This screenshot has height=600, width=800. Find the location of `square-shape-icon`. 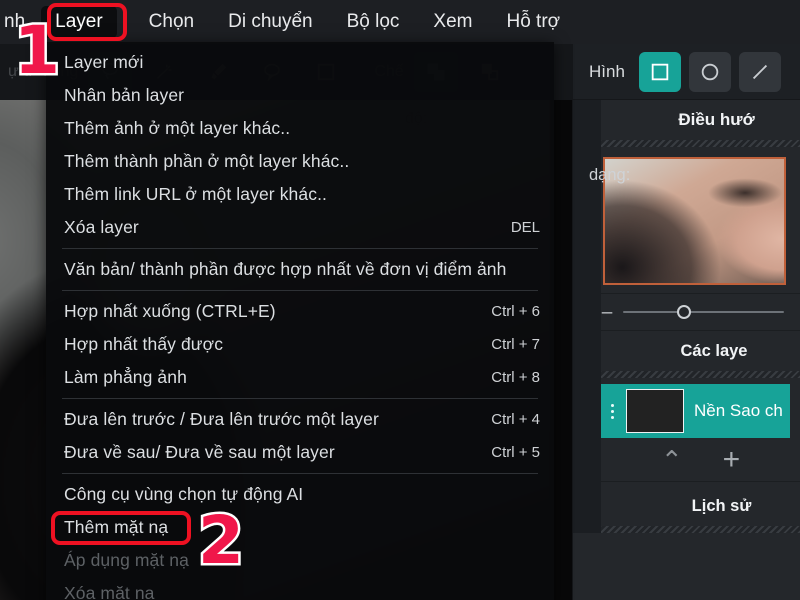

square-shape-icon is located at coordinates (660, 71).